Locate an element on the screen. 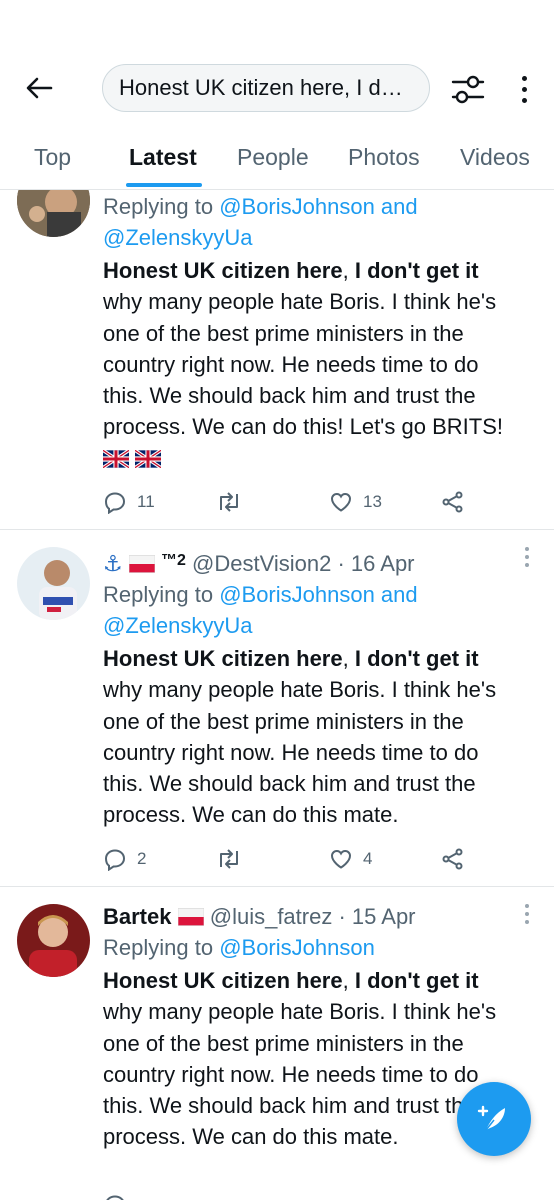 The width and height of the screenshot is (554, 1200). like-count: 13 is located at coordinates (372, 501).